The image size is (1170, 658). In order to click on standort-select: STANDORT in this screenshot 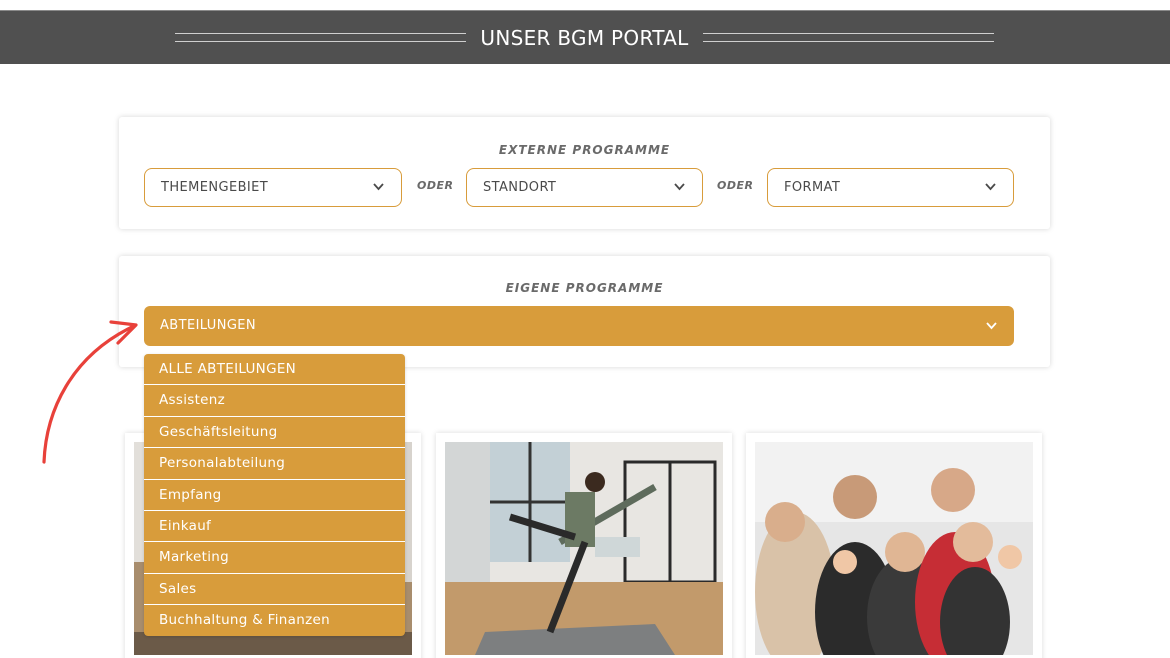, I will do `click(584, 187)`.